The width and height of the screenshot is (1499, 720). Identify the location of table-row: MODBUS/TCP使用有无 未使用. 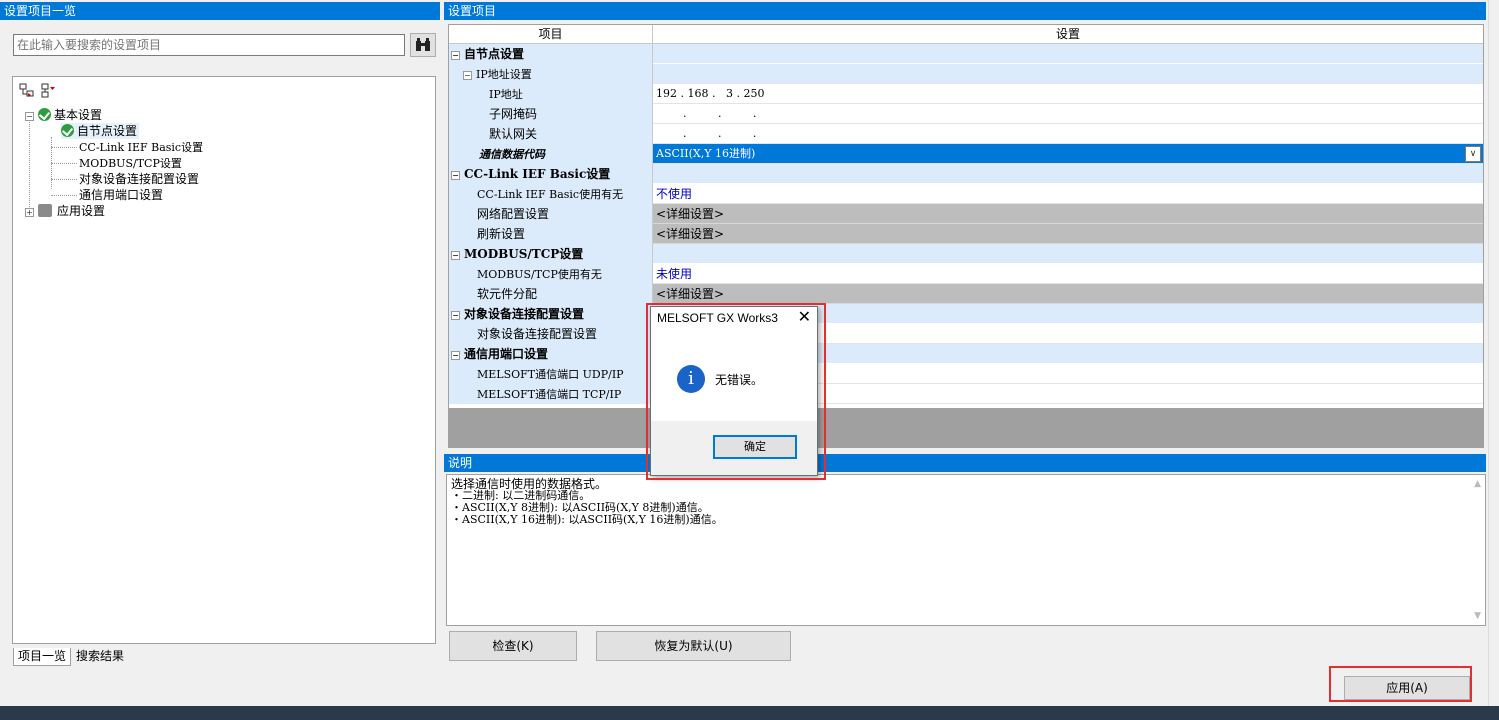
(966, 274).